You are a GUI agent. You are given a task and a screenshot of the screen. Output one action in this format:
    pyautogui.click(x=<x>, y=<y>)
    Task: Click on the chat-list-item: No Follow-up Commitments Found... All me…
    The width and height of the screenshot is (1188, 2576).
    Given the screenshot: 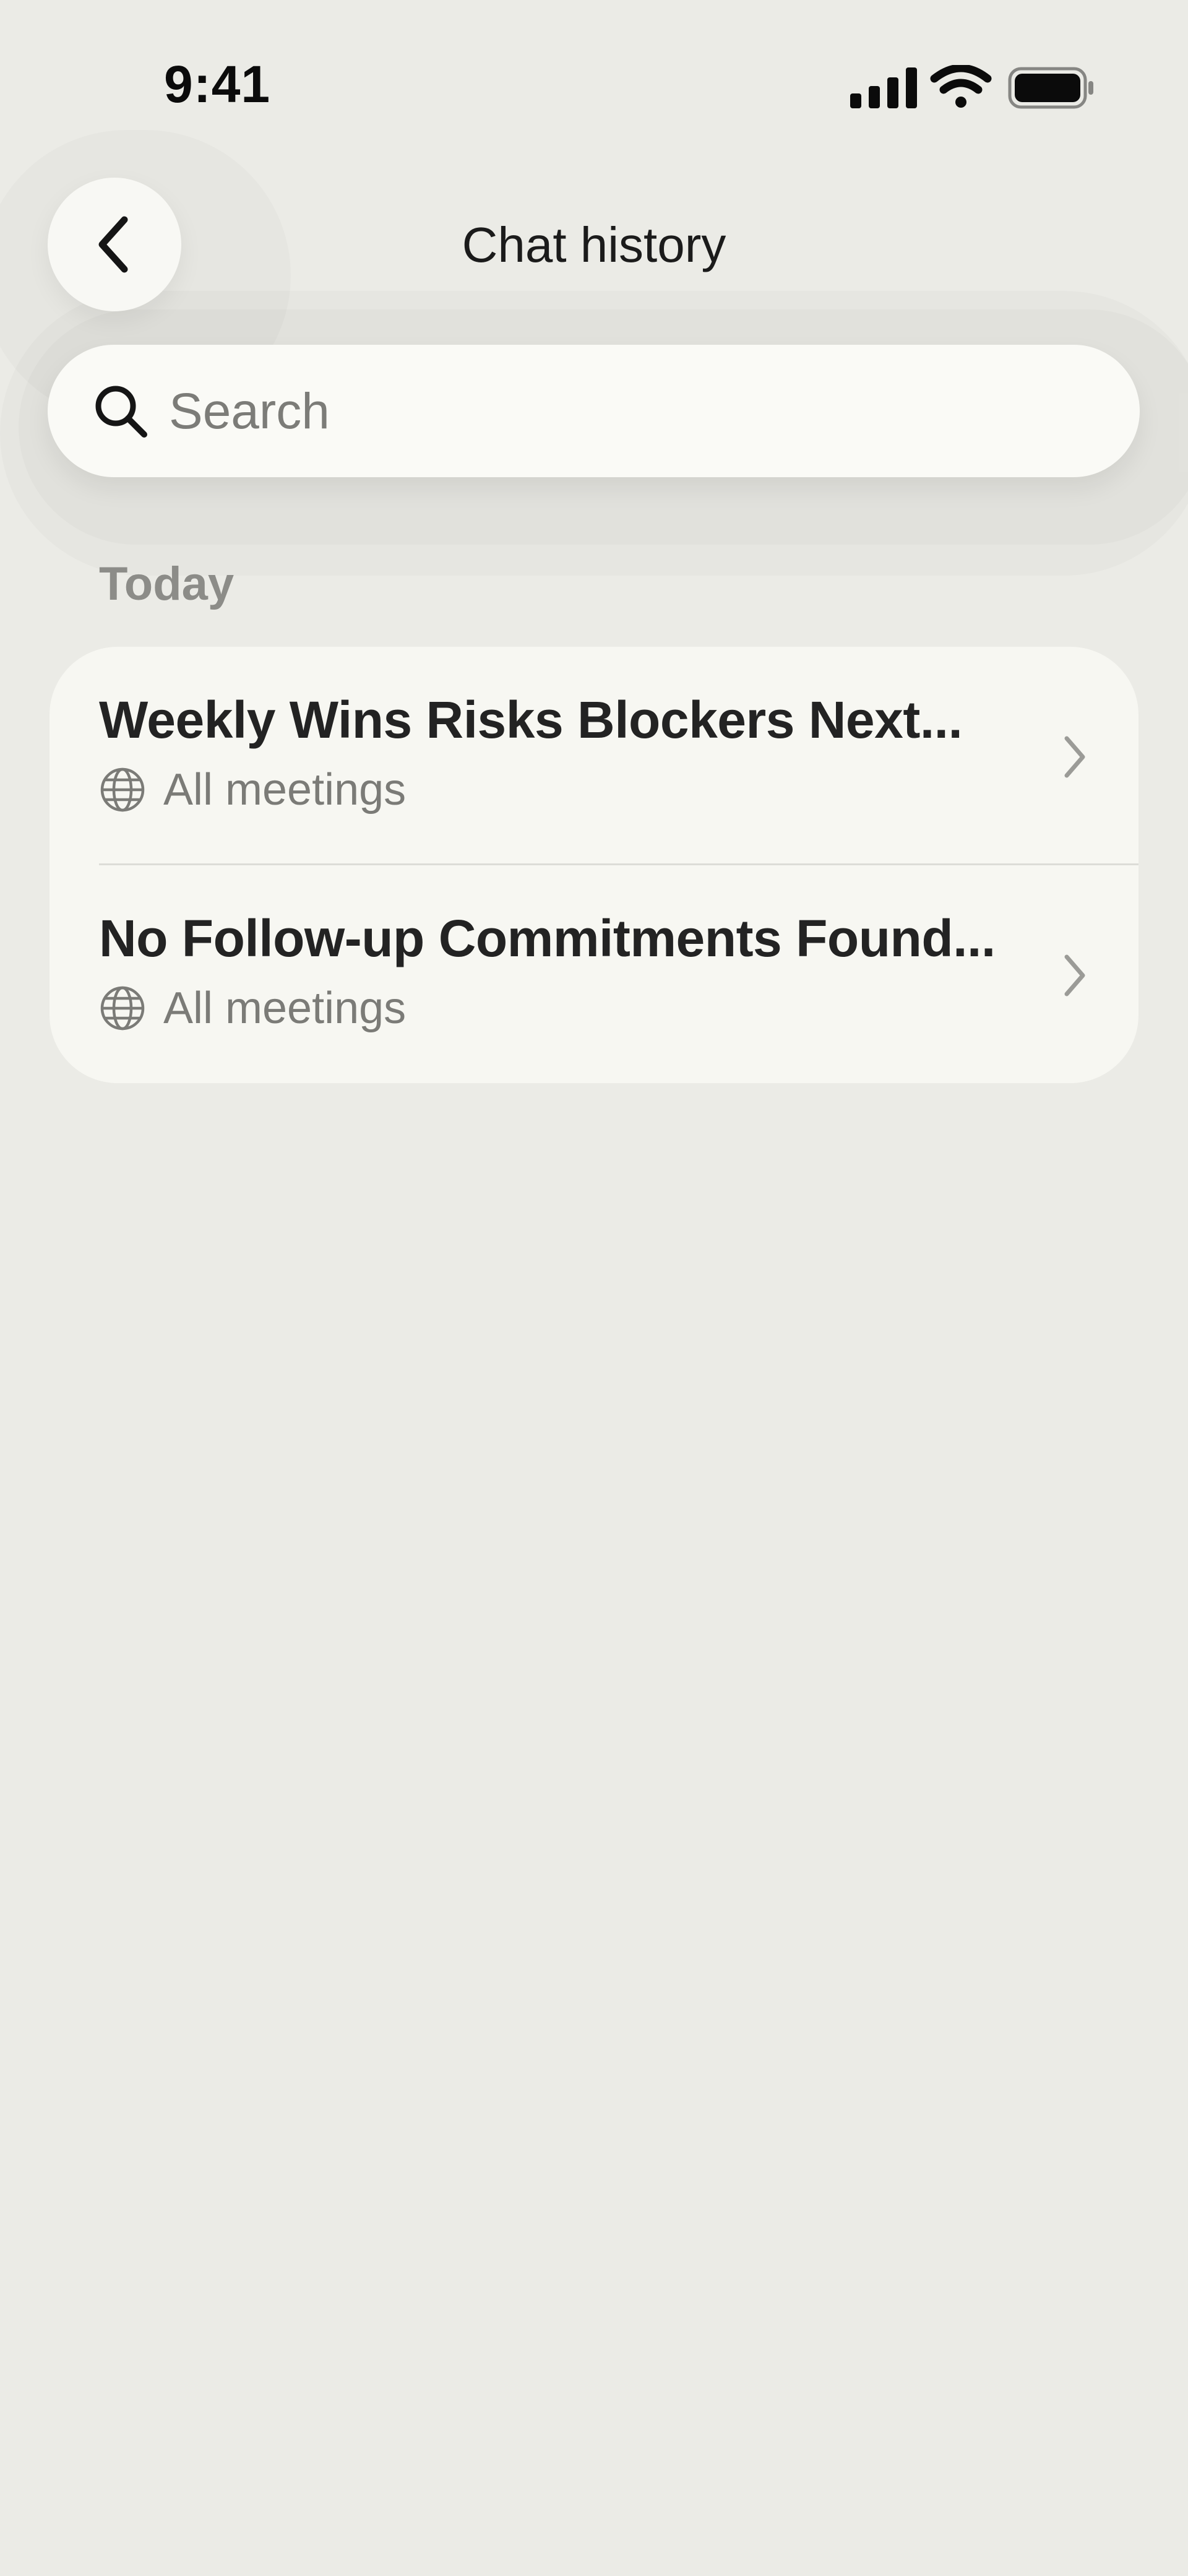 What is the action you would take?
    pyautogui.click(x=594, y=974)
    